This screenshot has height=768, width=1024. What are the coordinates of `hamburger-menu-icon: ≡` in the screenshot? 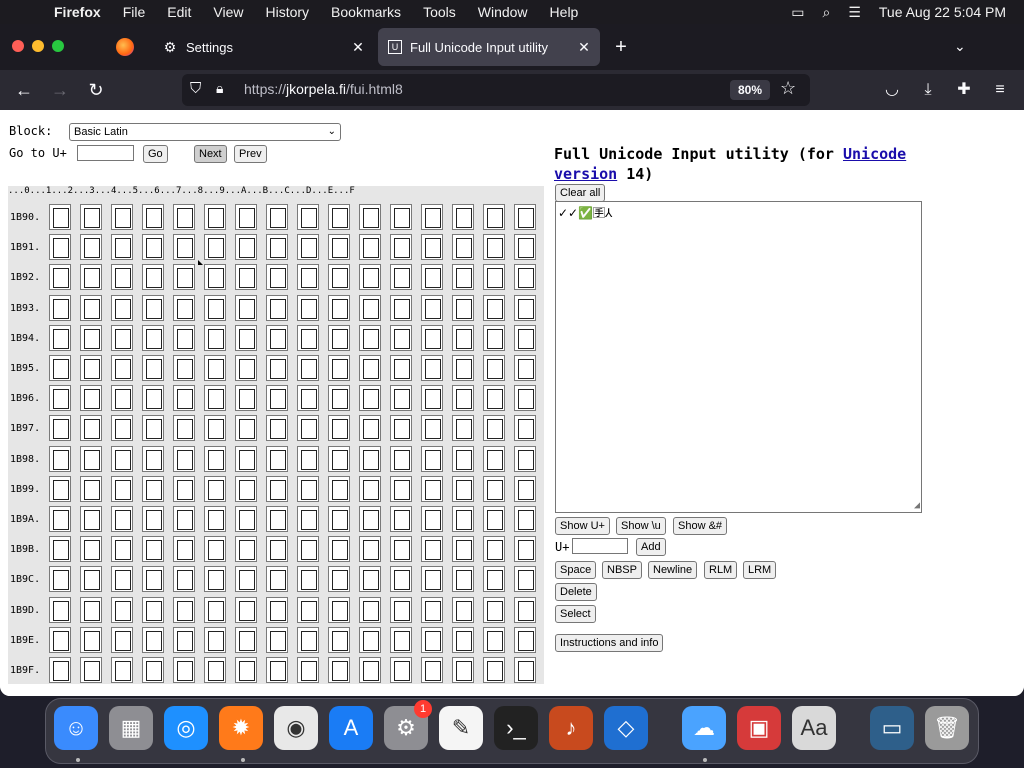 It's located at (1000, 90).